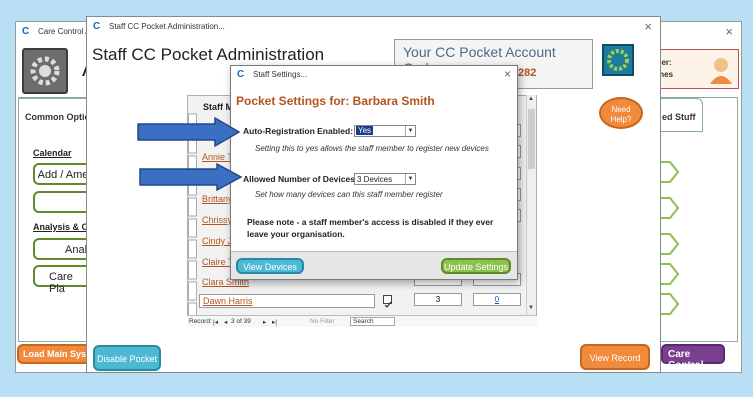 The width and height of the screenshot is (753, 397). I want to click on settings-gear-icon, so click(45, 71).